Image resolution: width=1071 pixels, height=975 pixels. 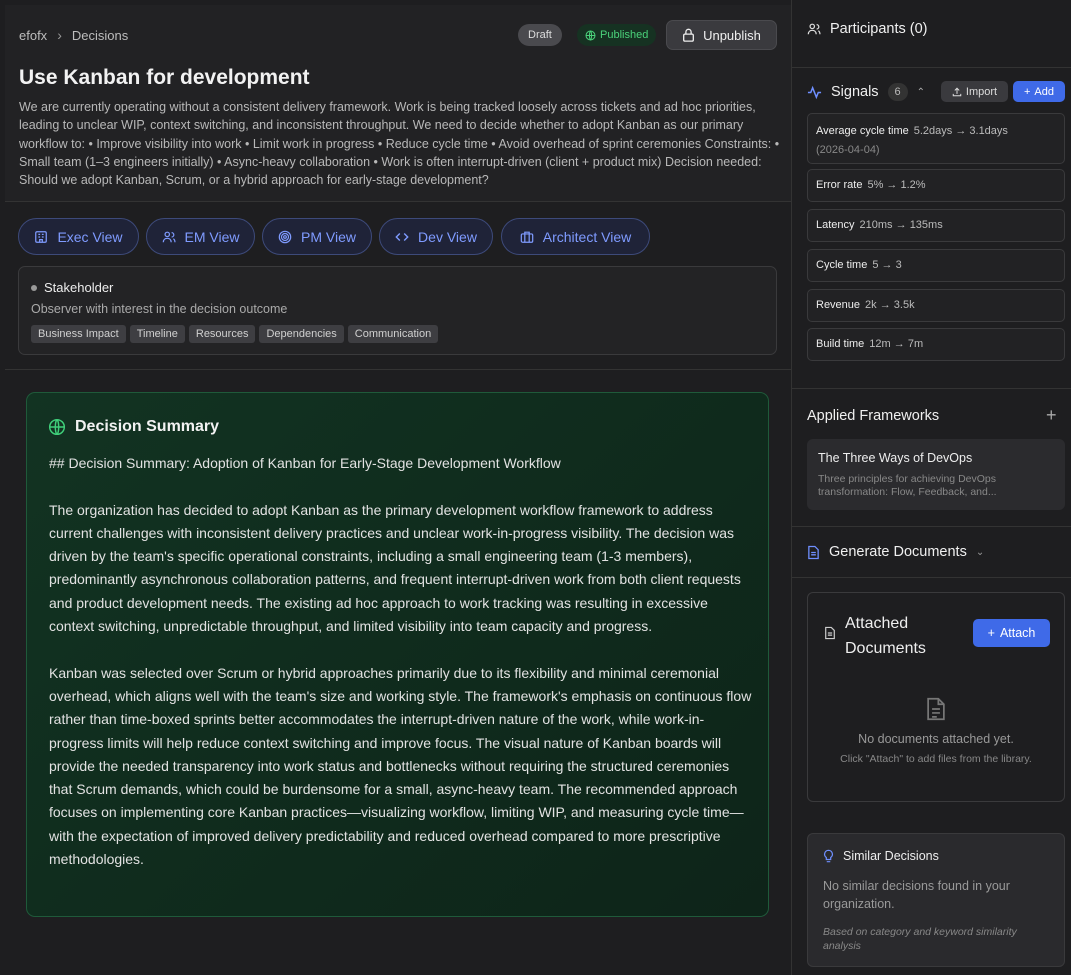 I want to click on tag: Resources, so click(x=222, y=334).